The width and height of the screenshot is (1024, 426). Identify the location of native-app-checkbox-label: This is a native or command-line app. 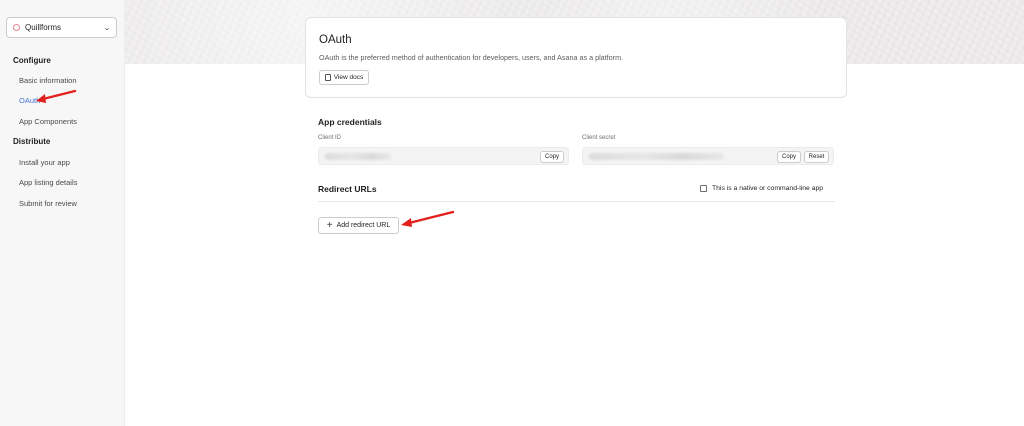
(768, 188).